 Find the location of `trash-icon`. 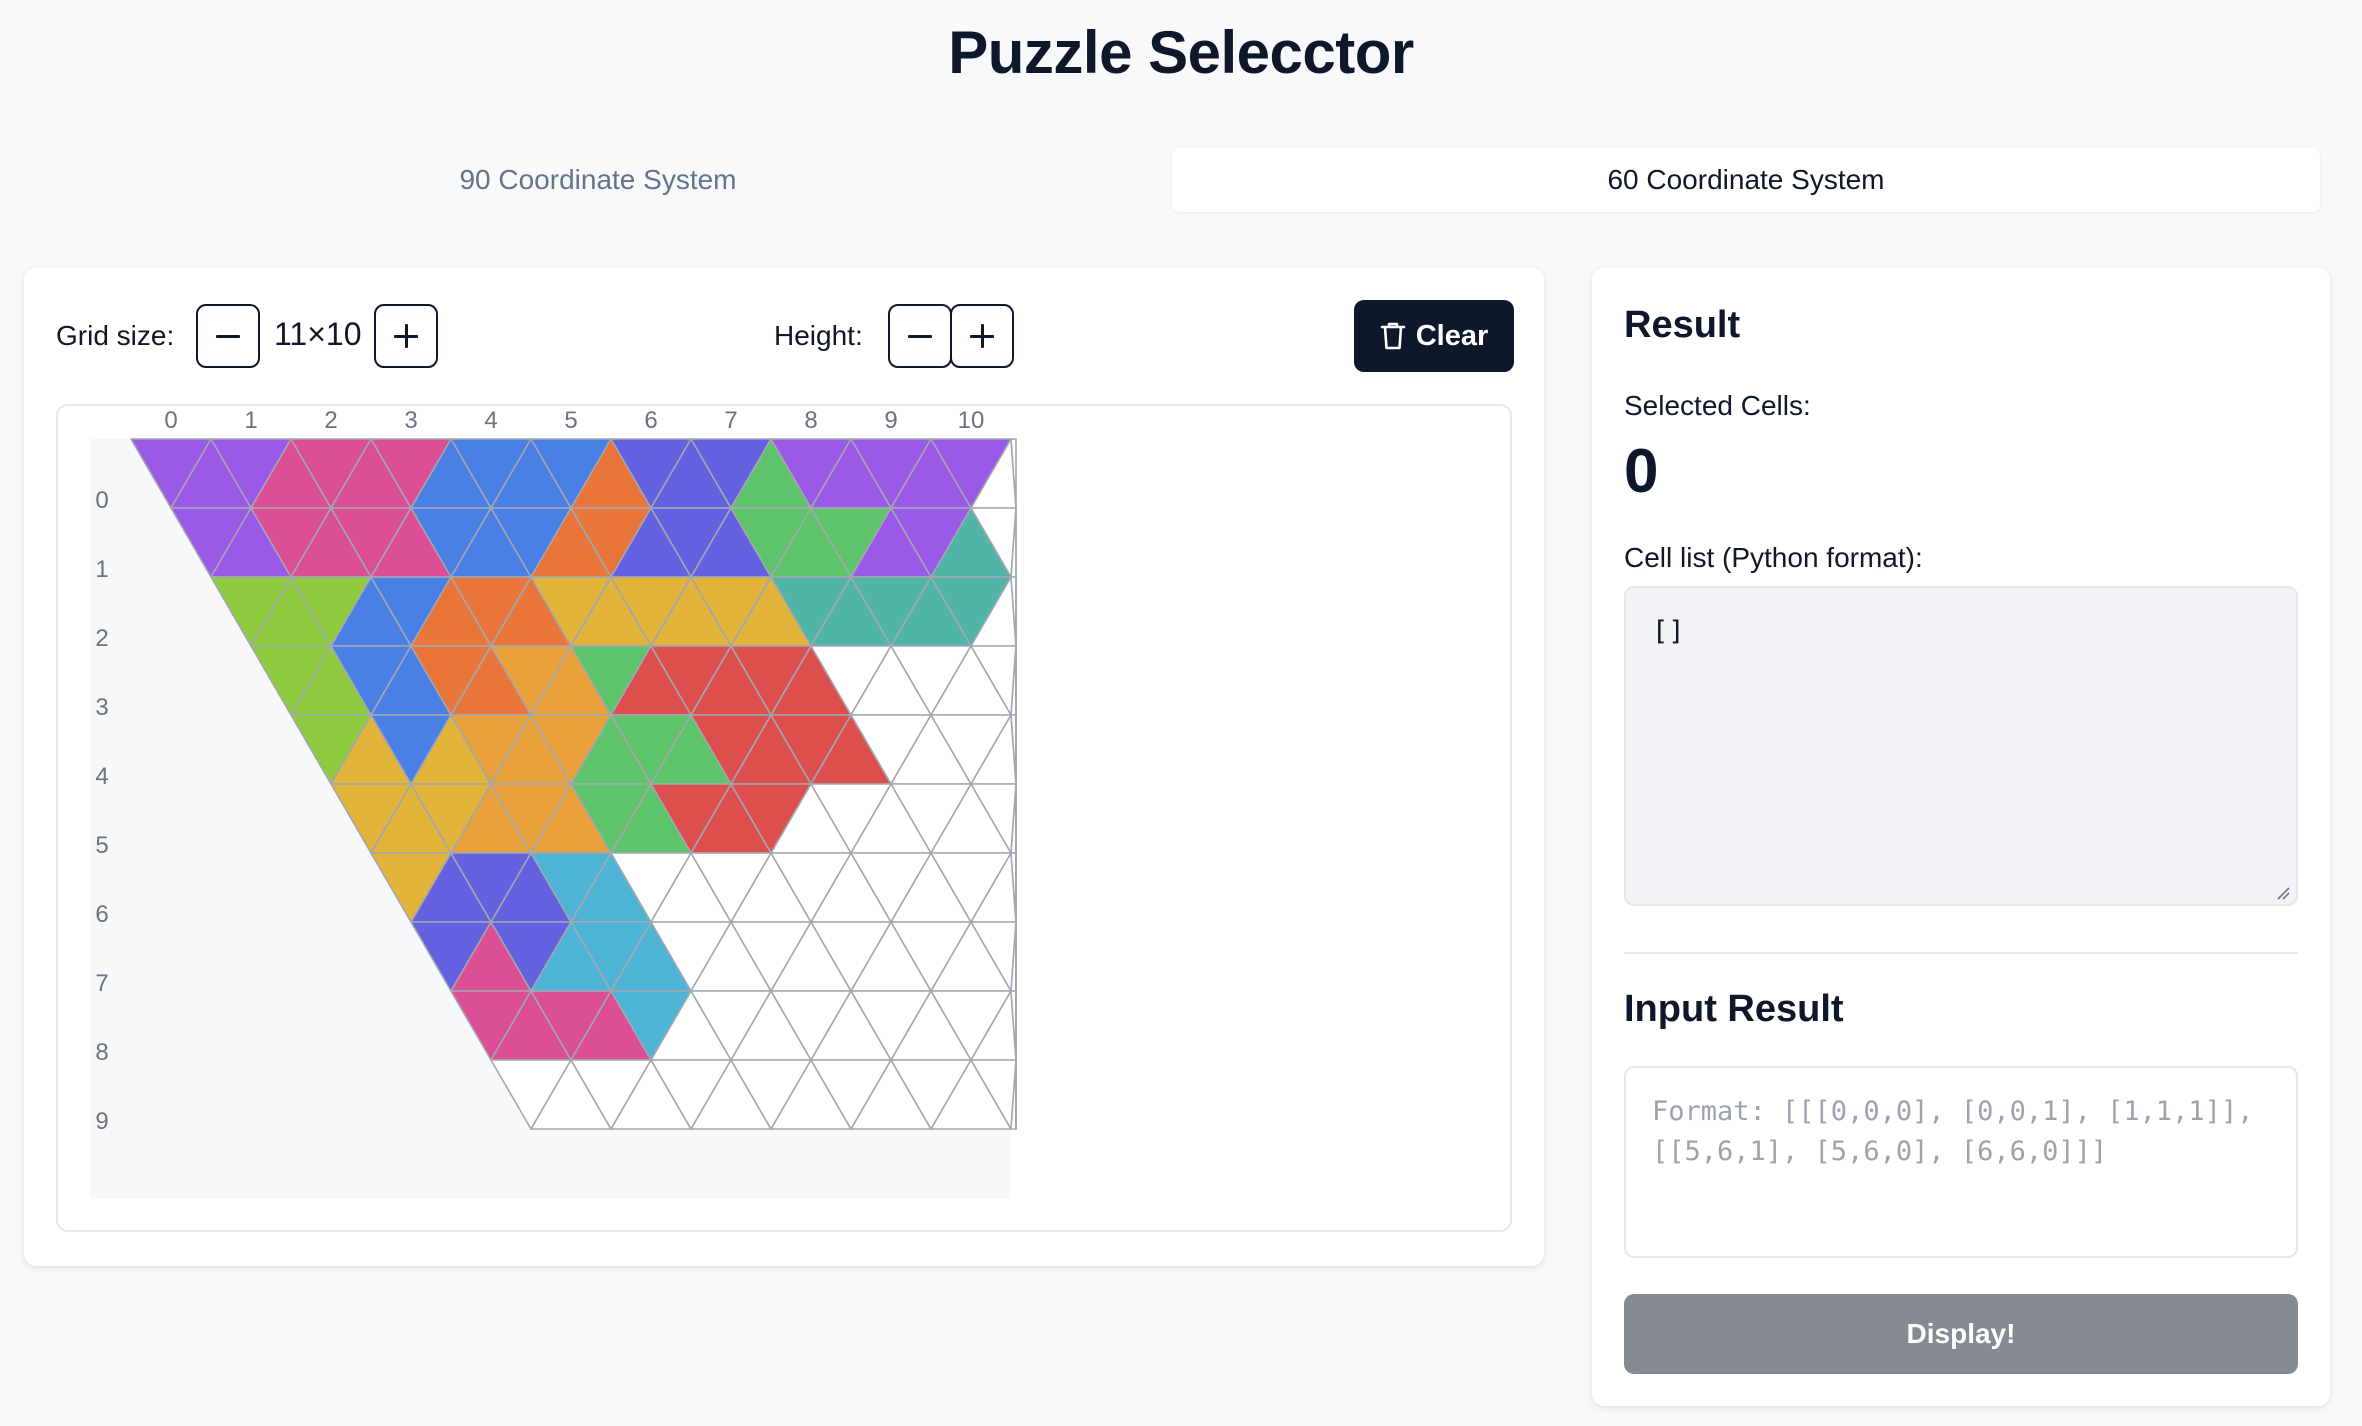

trash-icon is located at coordinates (1393, 336).